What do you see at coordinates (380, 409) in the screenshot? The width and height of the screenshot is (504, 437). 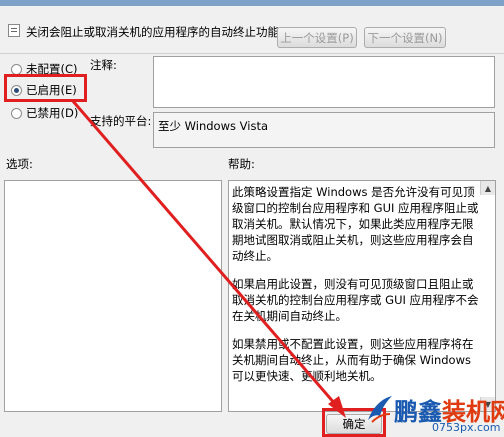 I see `watermark-bird-logo-icon` at bounding box center [380, 409].